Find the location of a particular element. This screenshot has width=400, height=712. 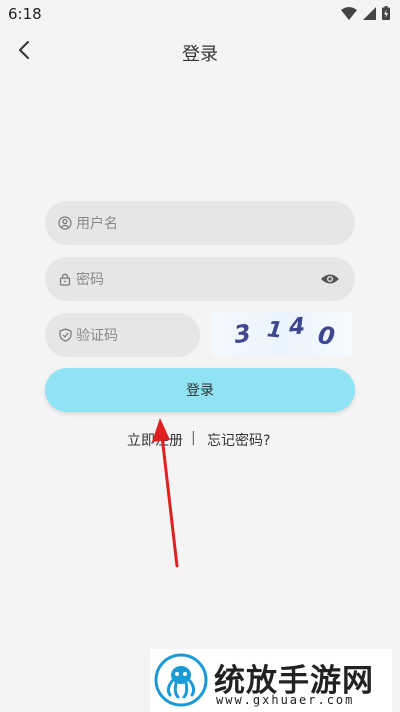

octopus-logo-icon is located at coordinates (181, 680).